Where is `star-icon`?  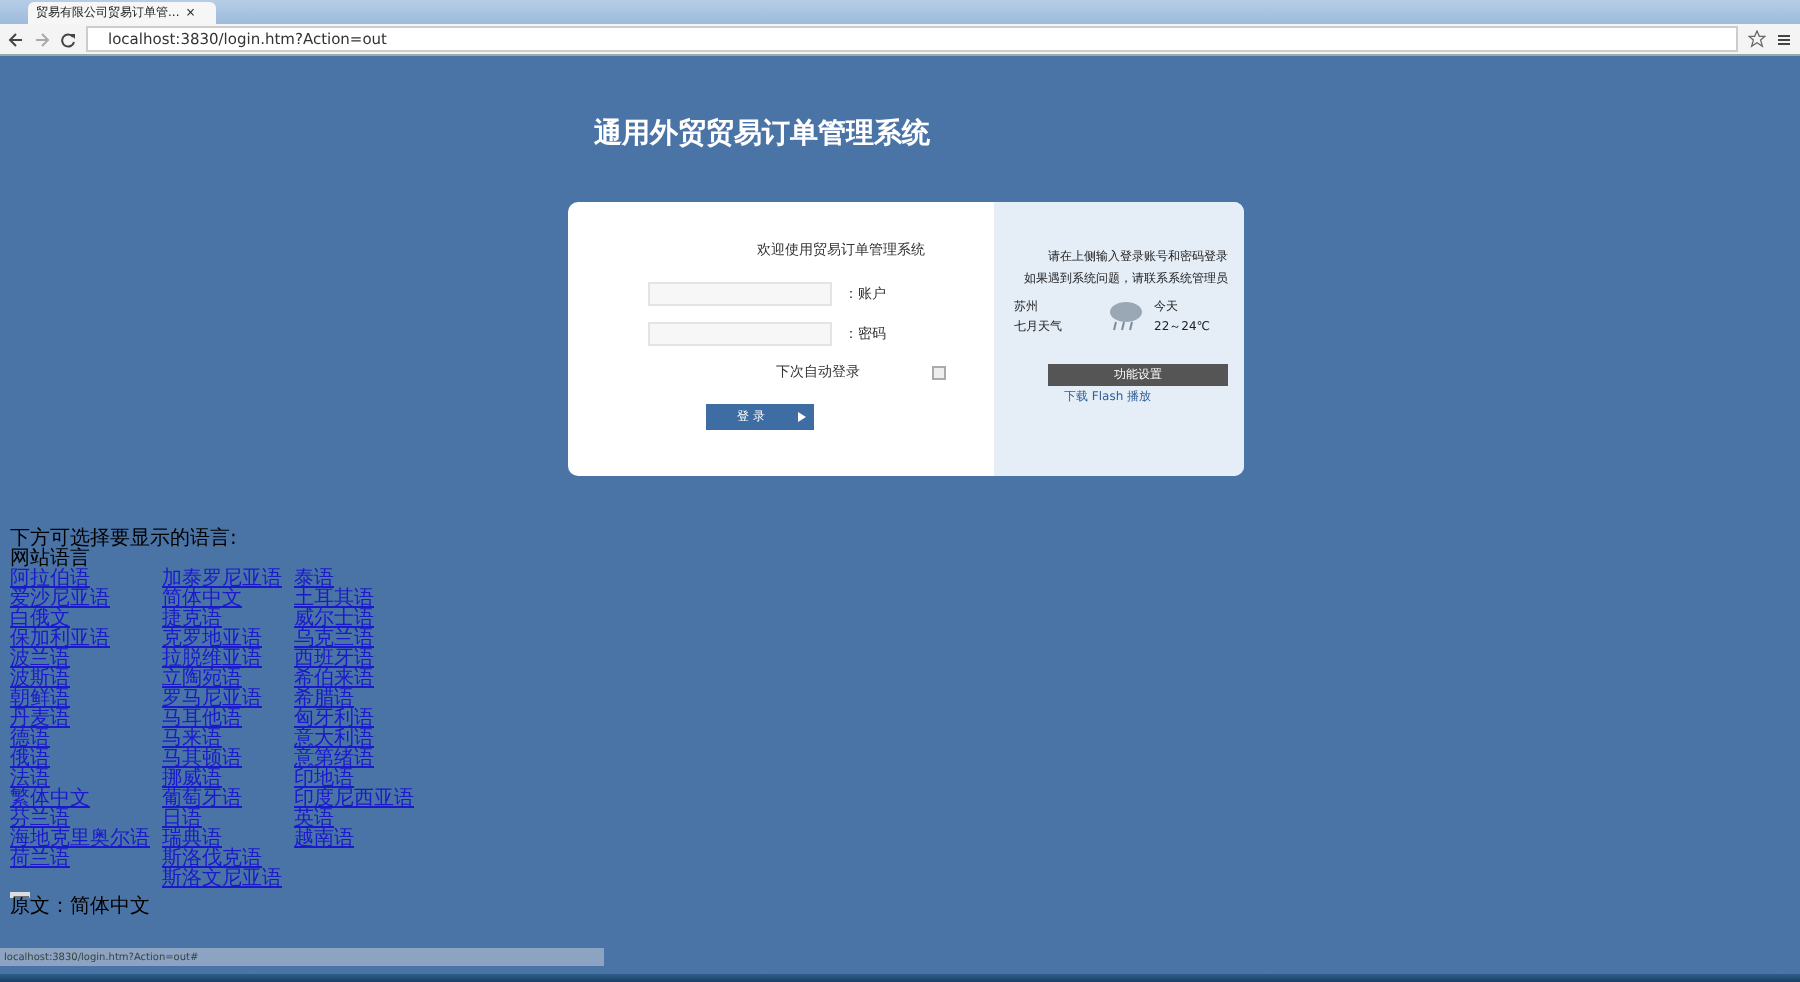 star-icon is located at coordinates (1757, 39).